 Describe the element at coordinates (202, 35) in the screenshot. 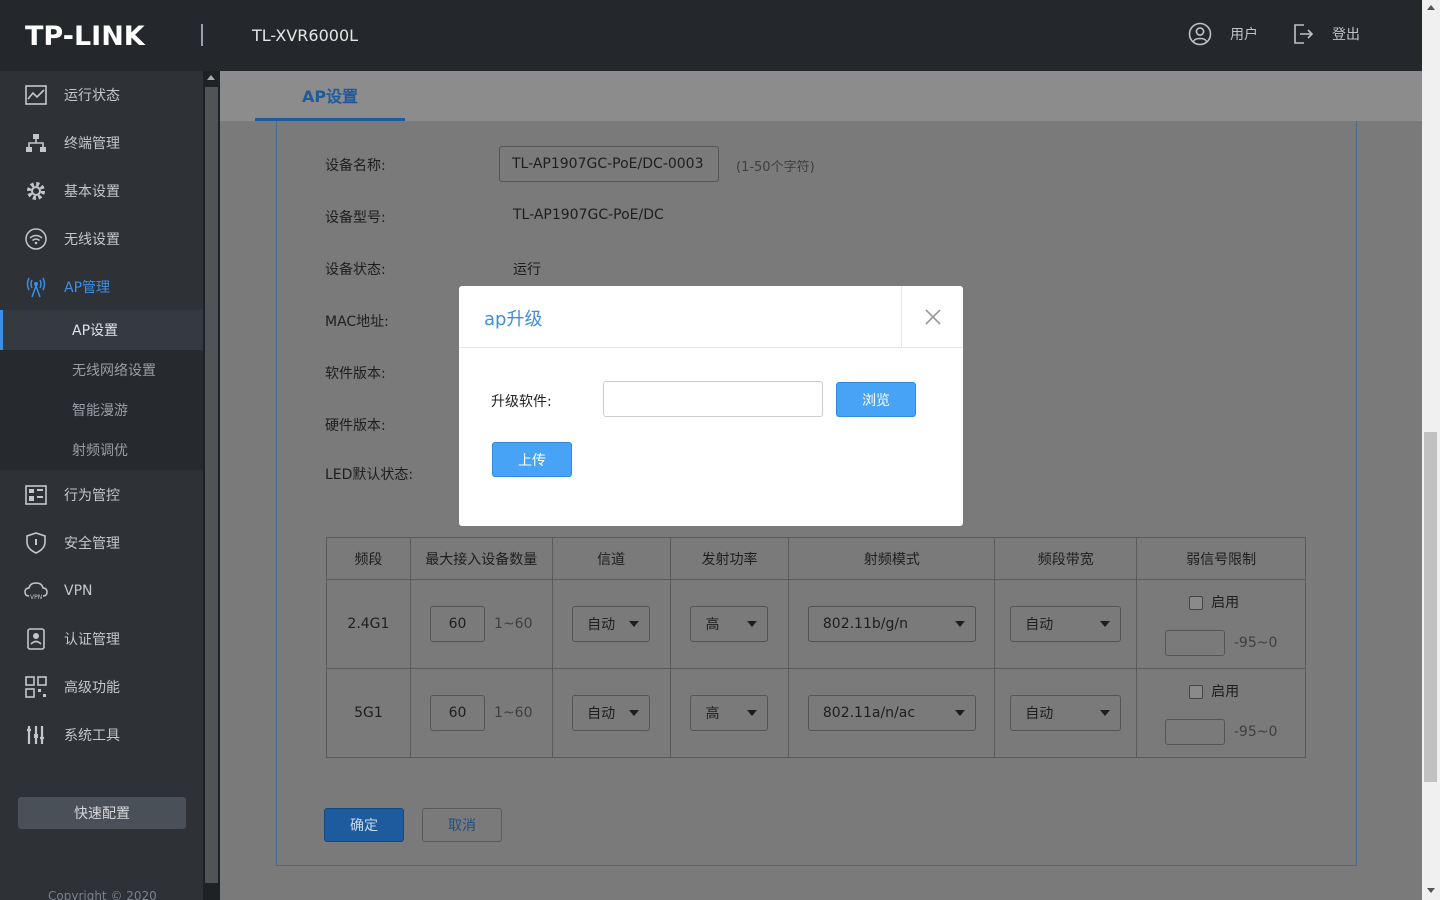

I see `header-separator` at that location.